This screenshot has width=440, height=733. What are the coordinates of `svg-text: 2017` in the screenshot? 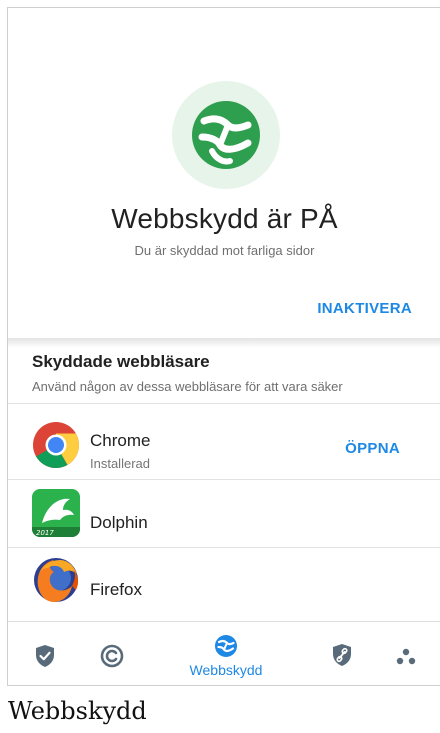 It's located at (45, 533).